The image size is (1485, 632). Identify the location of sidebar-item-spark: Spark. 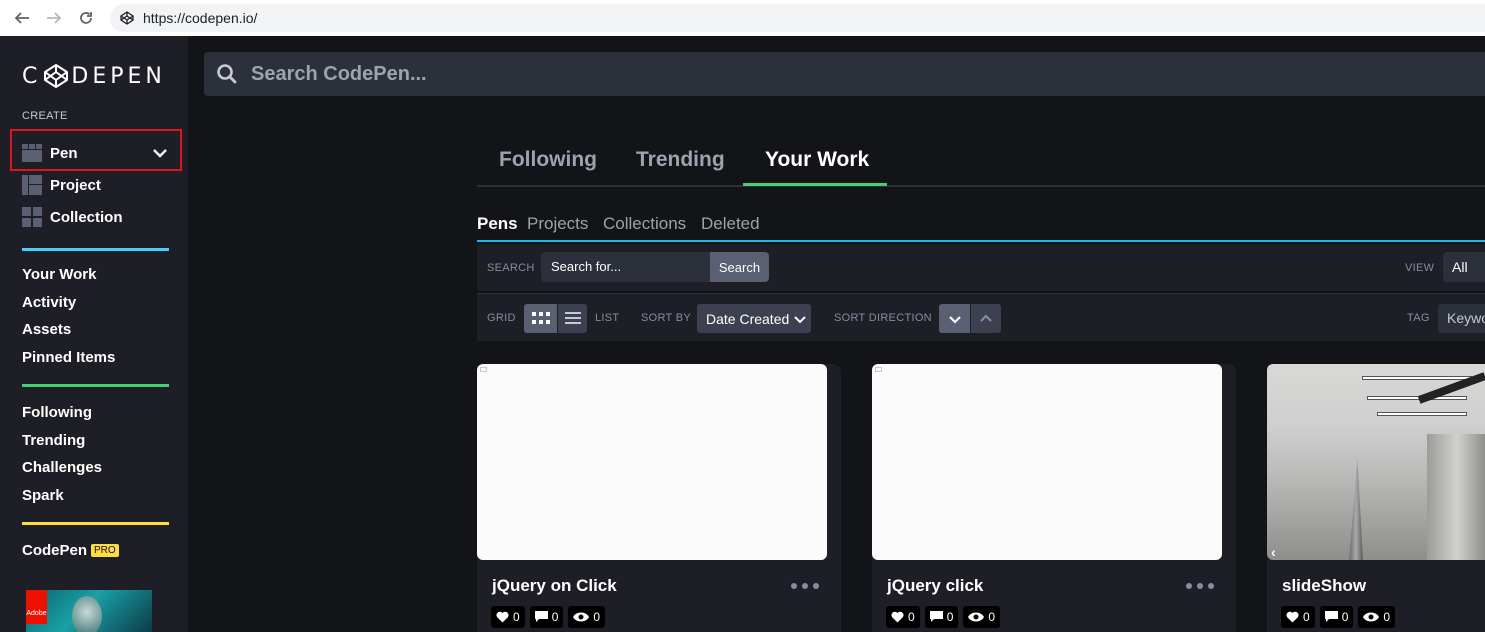
(43, 495).